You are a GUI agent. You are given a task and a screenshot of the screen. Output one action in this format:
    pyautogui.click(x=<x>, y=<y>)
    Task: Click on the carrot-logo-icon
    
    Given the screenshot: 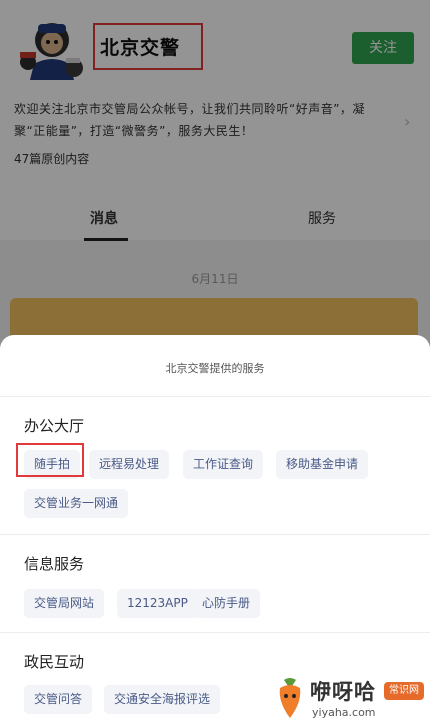 What is the action you would take?
    pyautogui.click(x=290, y=698)
    